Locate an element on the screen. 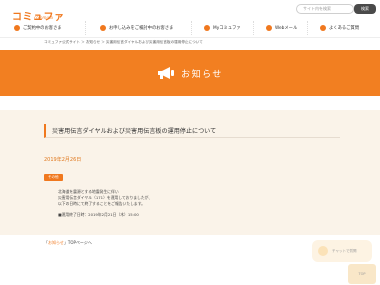  megaphone-icon is located at coordinates (166, 73).